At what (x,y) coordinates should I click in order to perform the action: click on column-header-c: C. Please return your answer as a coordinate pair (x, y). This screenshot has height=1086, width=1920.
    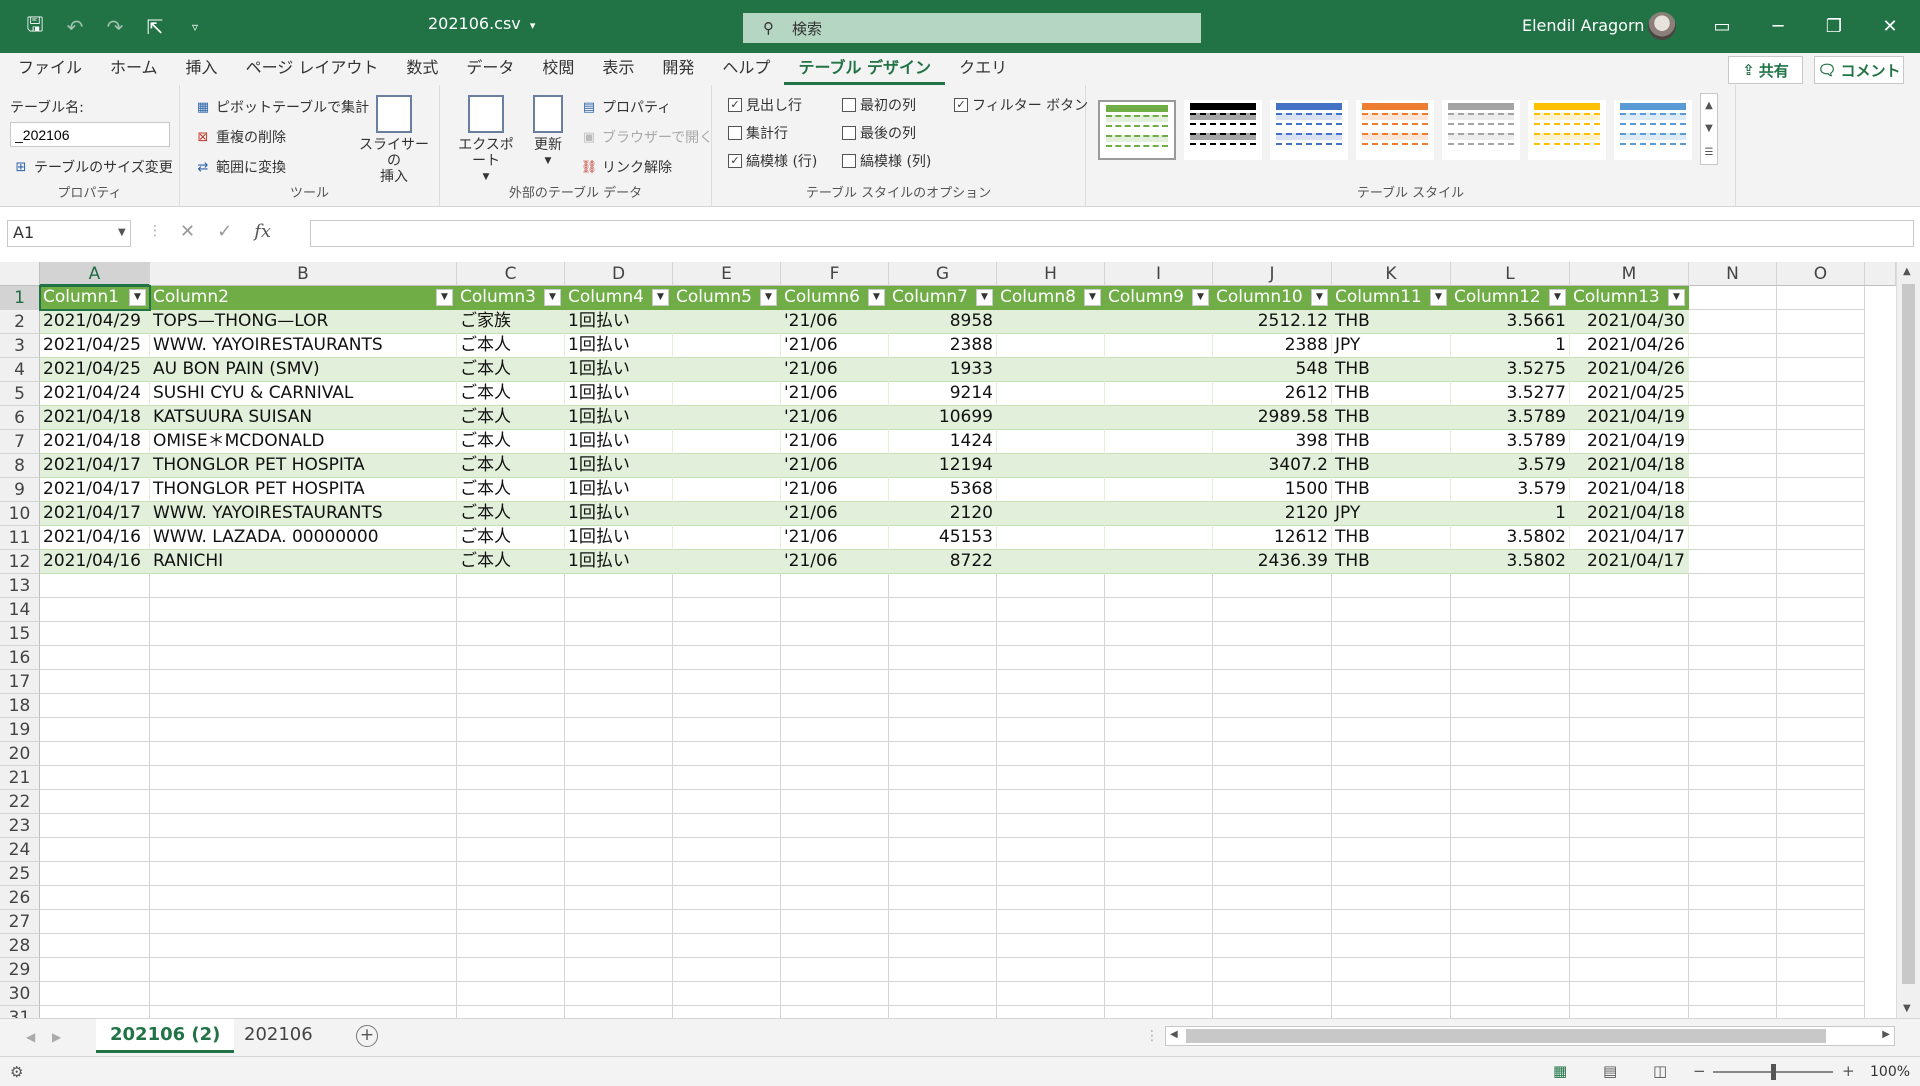
    Looking at the image, I should click on (511, 274).